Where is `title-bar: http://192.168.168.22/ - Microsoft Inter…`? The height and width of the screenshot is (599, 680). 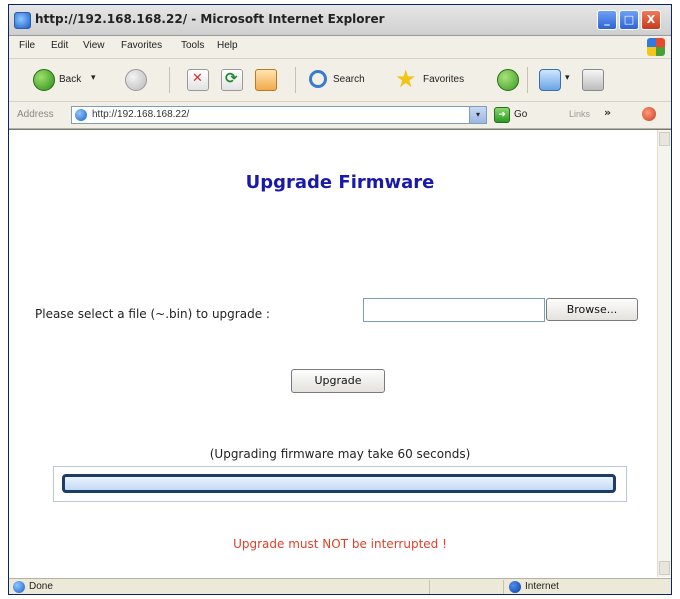 title-bar: http://192.168.168.22/ - Microsoft Inter… is located at coordinates (340, 20).